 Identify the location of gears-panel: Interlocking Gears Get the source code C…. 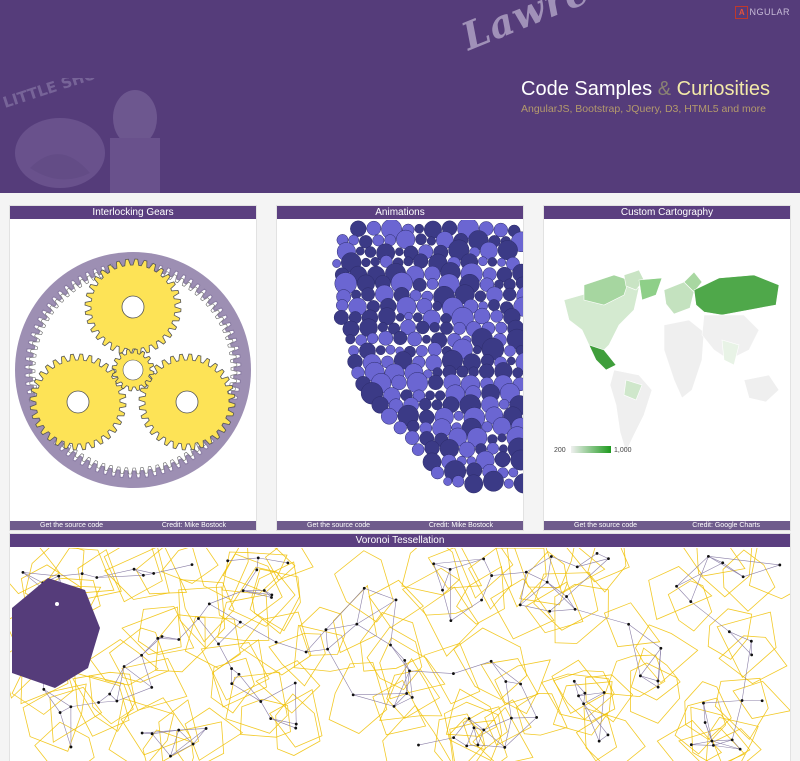
(133, 368).